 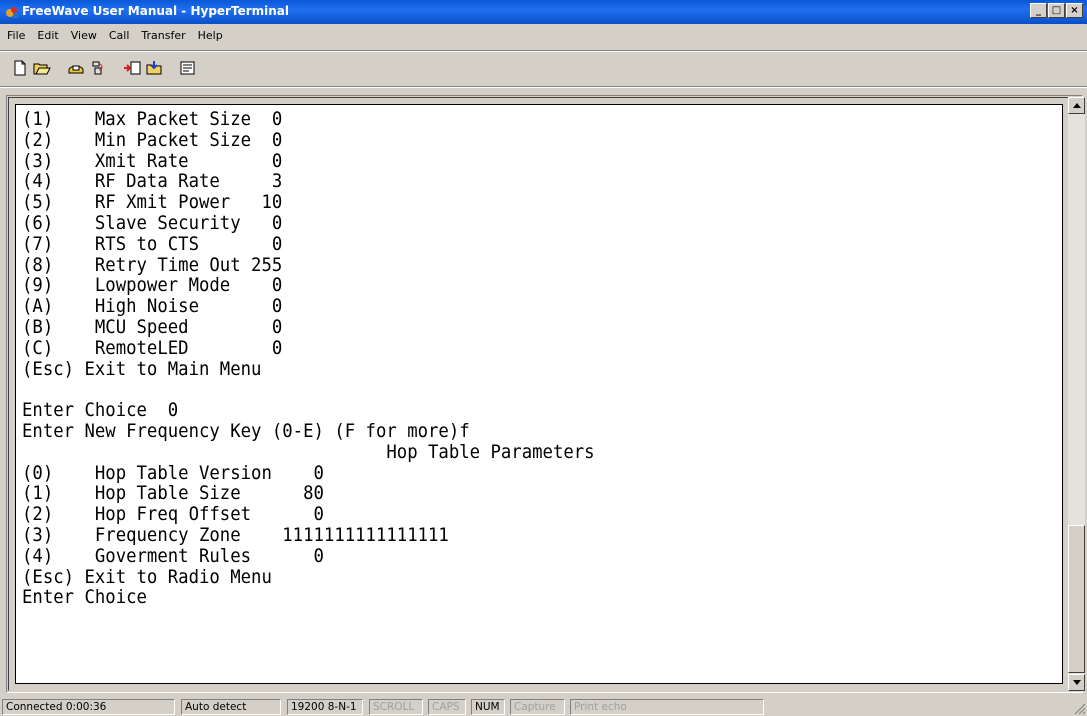 What do you see at coordinates (142, 369) in the screenshot?
I see `terminal-line: (Esc) Exit to Main Menu` at bounding box center [142, 369].